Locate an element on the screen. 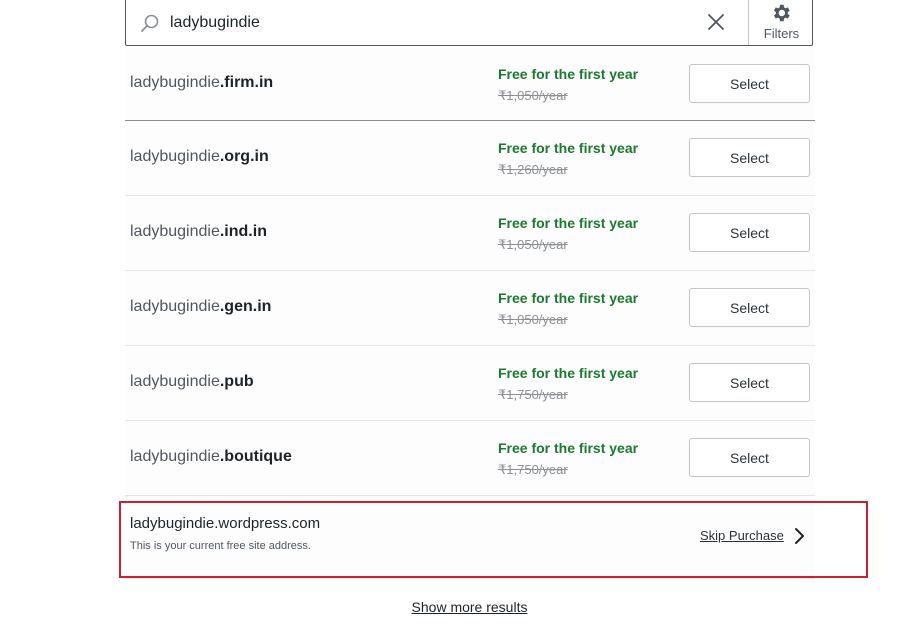 This screenshot has height=639, width=911. domain-name: ladybugindie.gen.in is located at coordinates (200, 307).